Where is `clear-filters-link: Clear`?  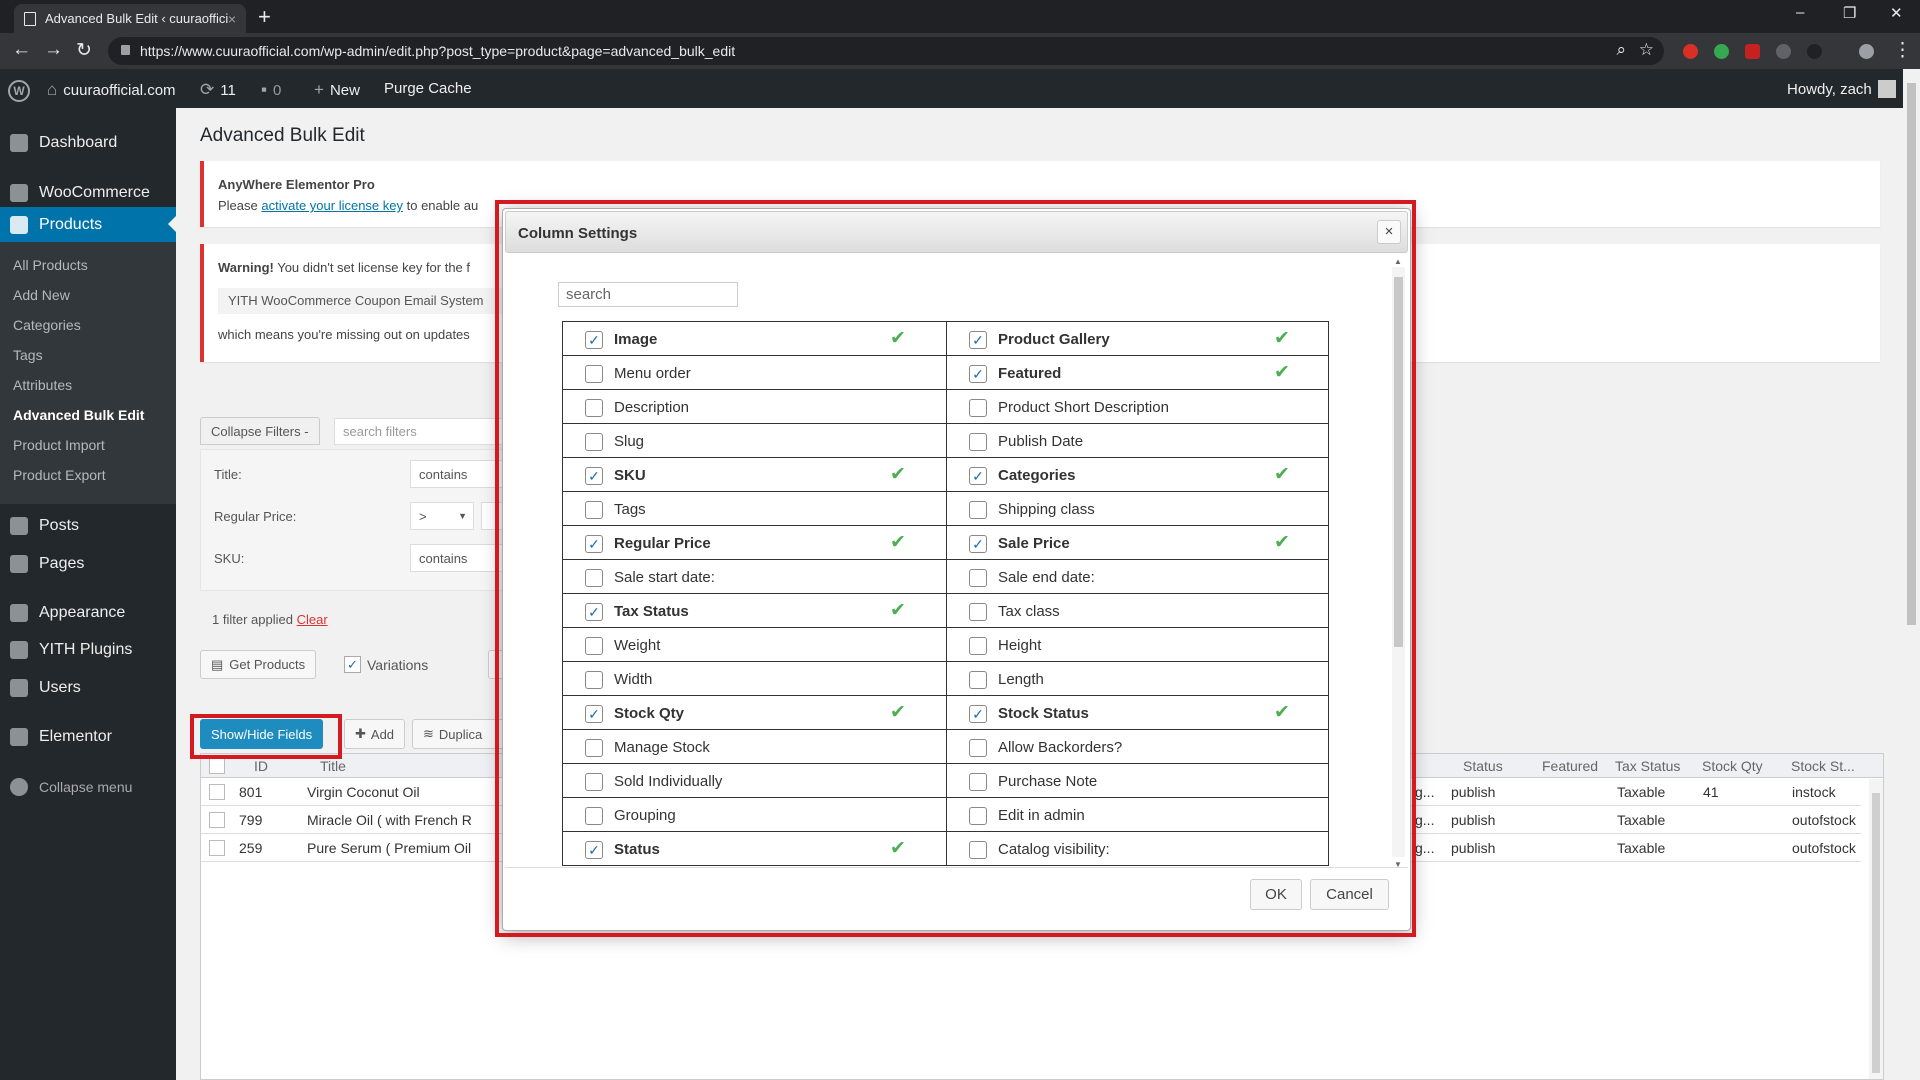 clear-filters-link: Clear is located at coordinates (312, 619).